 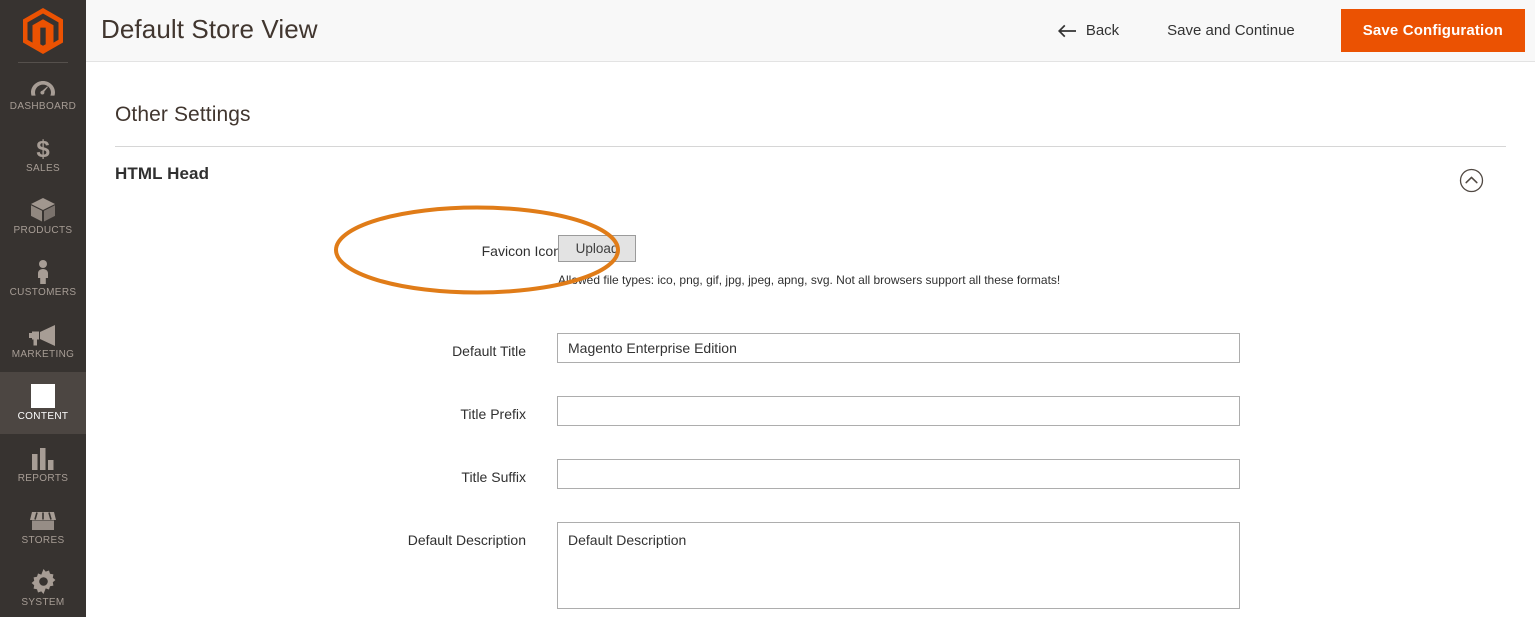 I want to click on sidebar-item-system: SYSTEM, so click(x=43, y=587).